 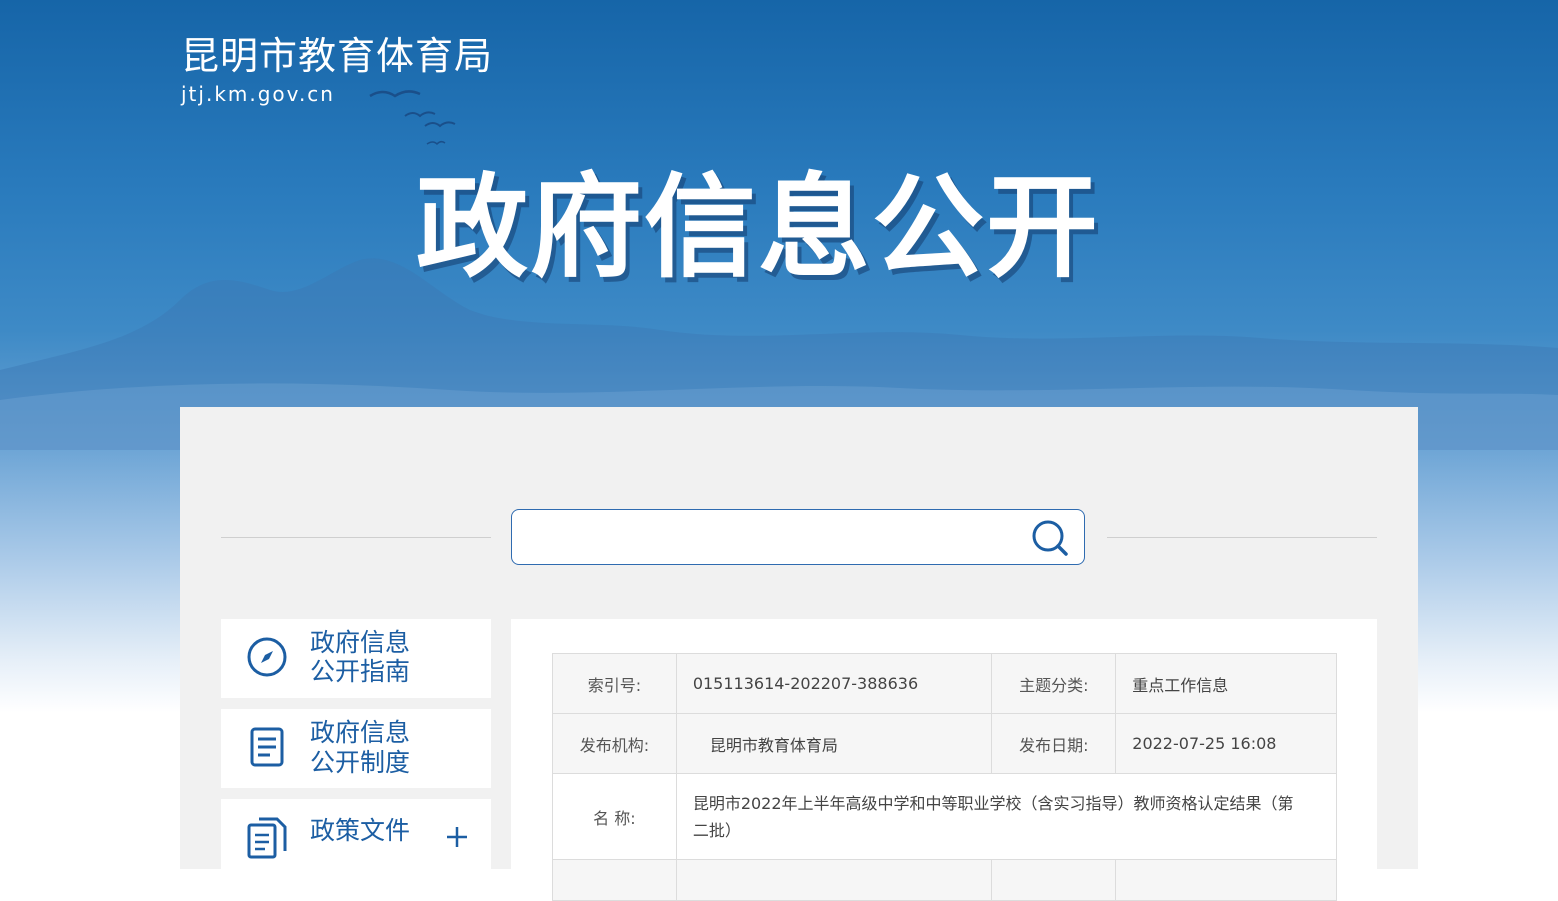 I want to click on date-label: 发布日期:, so click(x=1054, y=743).